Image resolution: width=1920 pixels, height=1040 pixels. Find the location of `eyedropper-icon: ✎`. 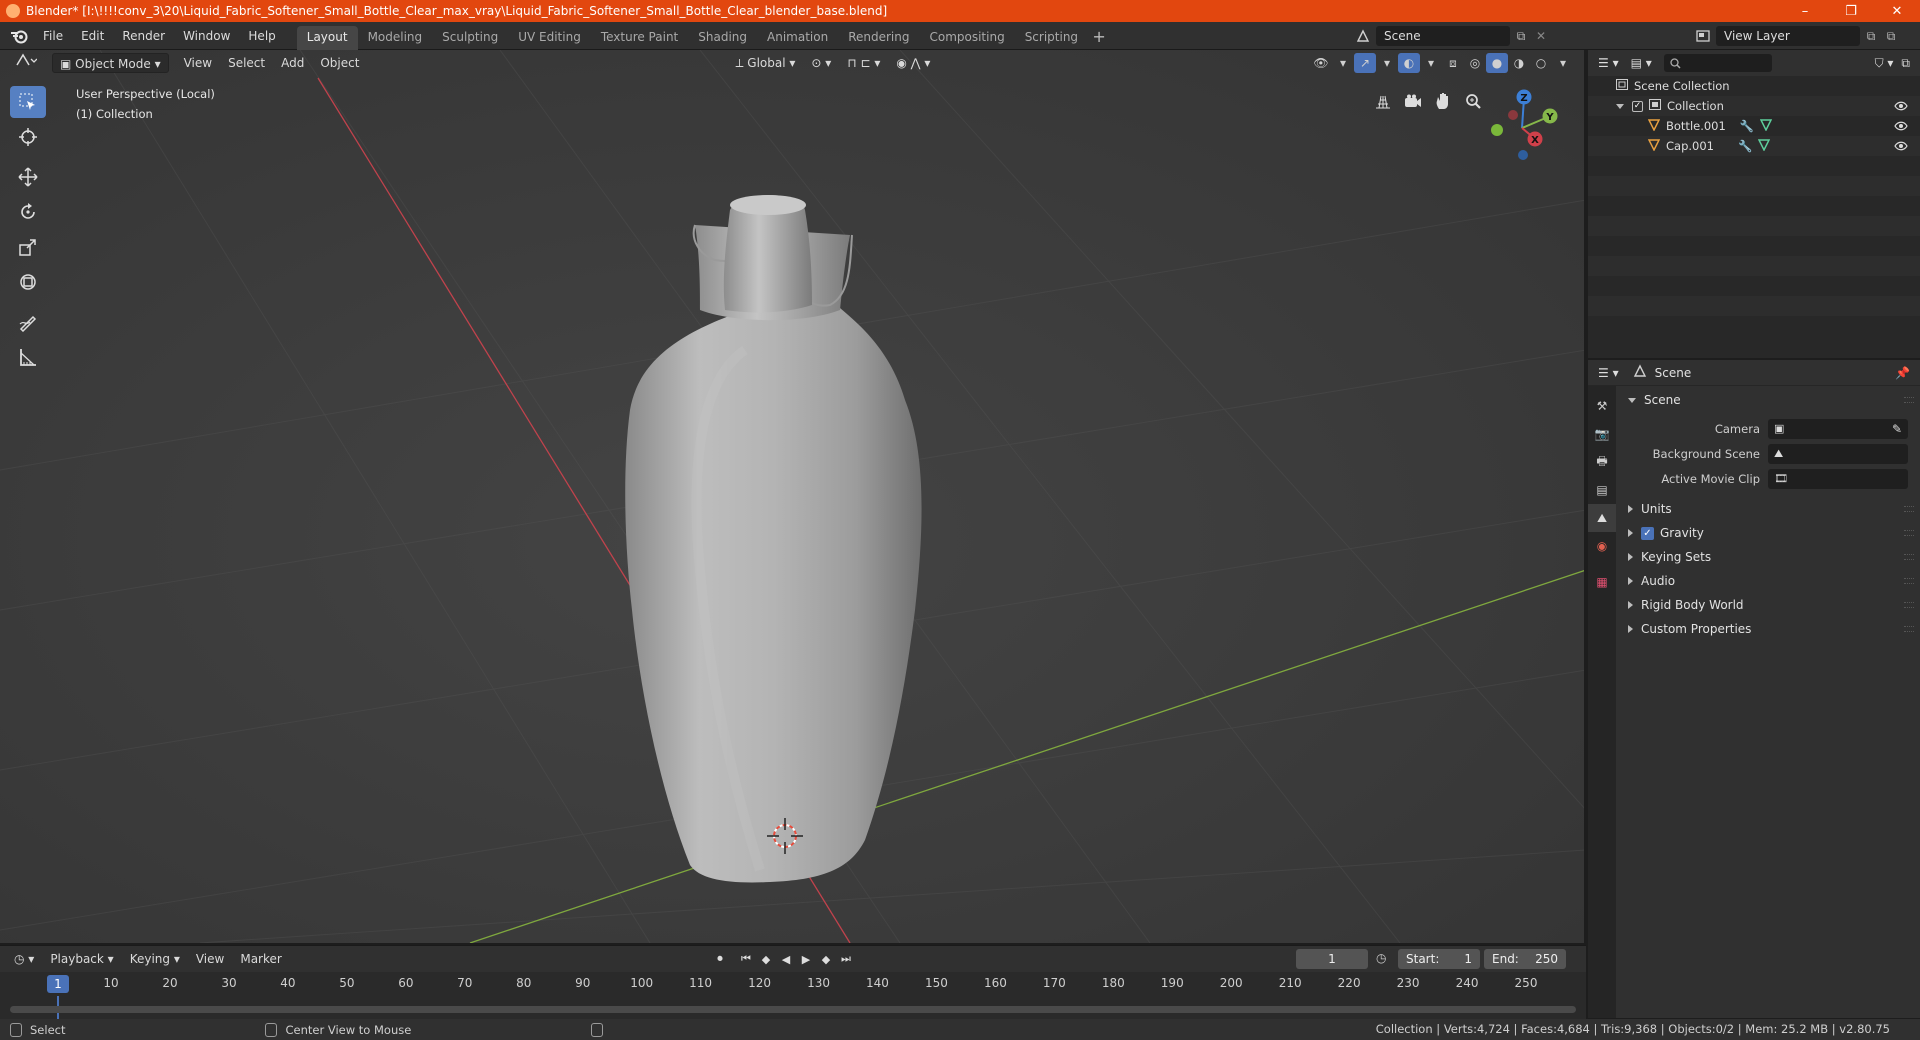

eyedropper-icon: ✎ is located at coordinates (1897, 429).